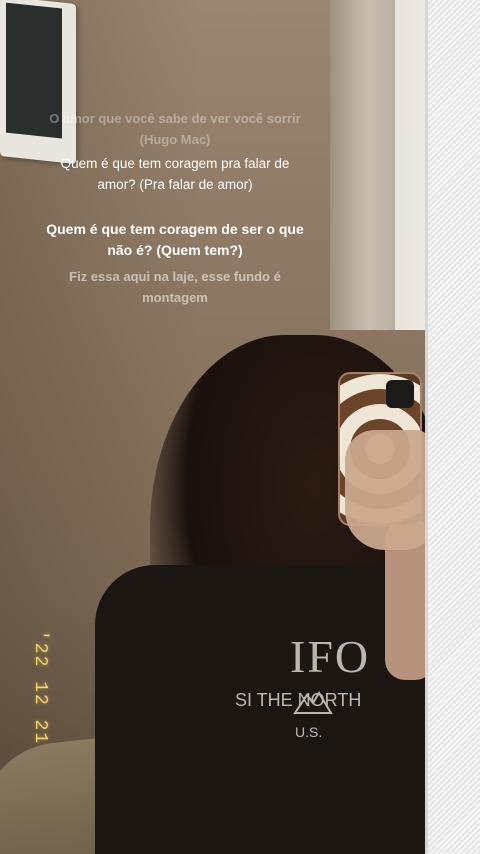 This screenshot has width=480, height=854. I want to click on date-stamp: '22 12 21, so click(40, 688).